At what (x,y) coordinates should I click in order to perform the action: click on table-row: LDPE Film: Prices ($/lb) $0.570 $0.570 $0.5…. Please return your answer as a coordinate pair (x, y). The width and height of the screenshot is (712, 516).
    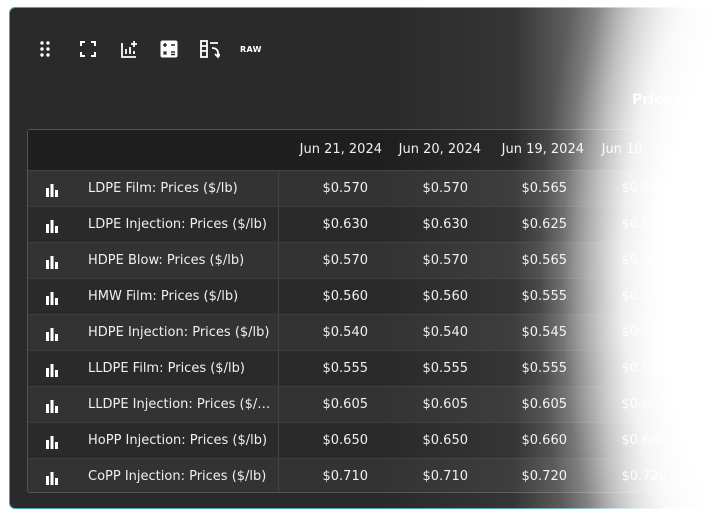
    Looking at the image, I should click on (370, 189).